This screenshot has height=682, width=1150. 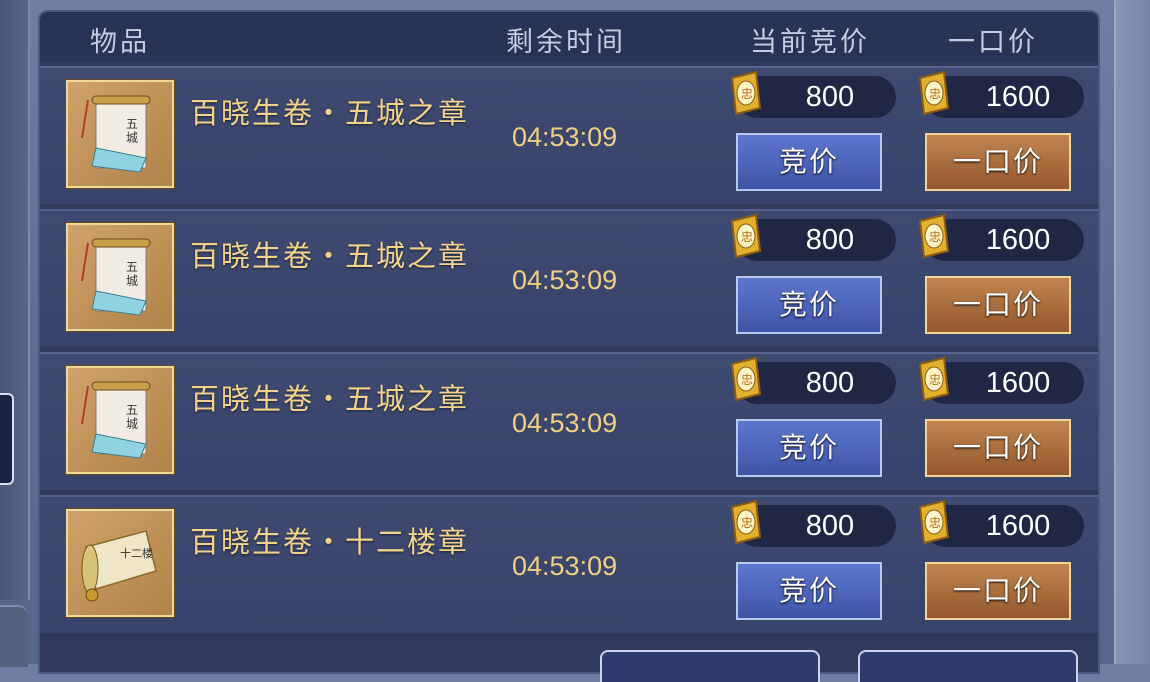 I want to click on bottom-button-right, so click(x=968, y=666).